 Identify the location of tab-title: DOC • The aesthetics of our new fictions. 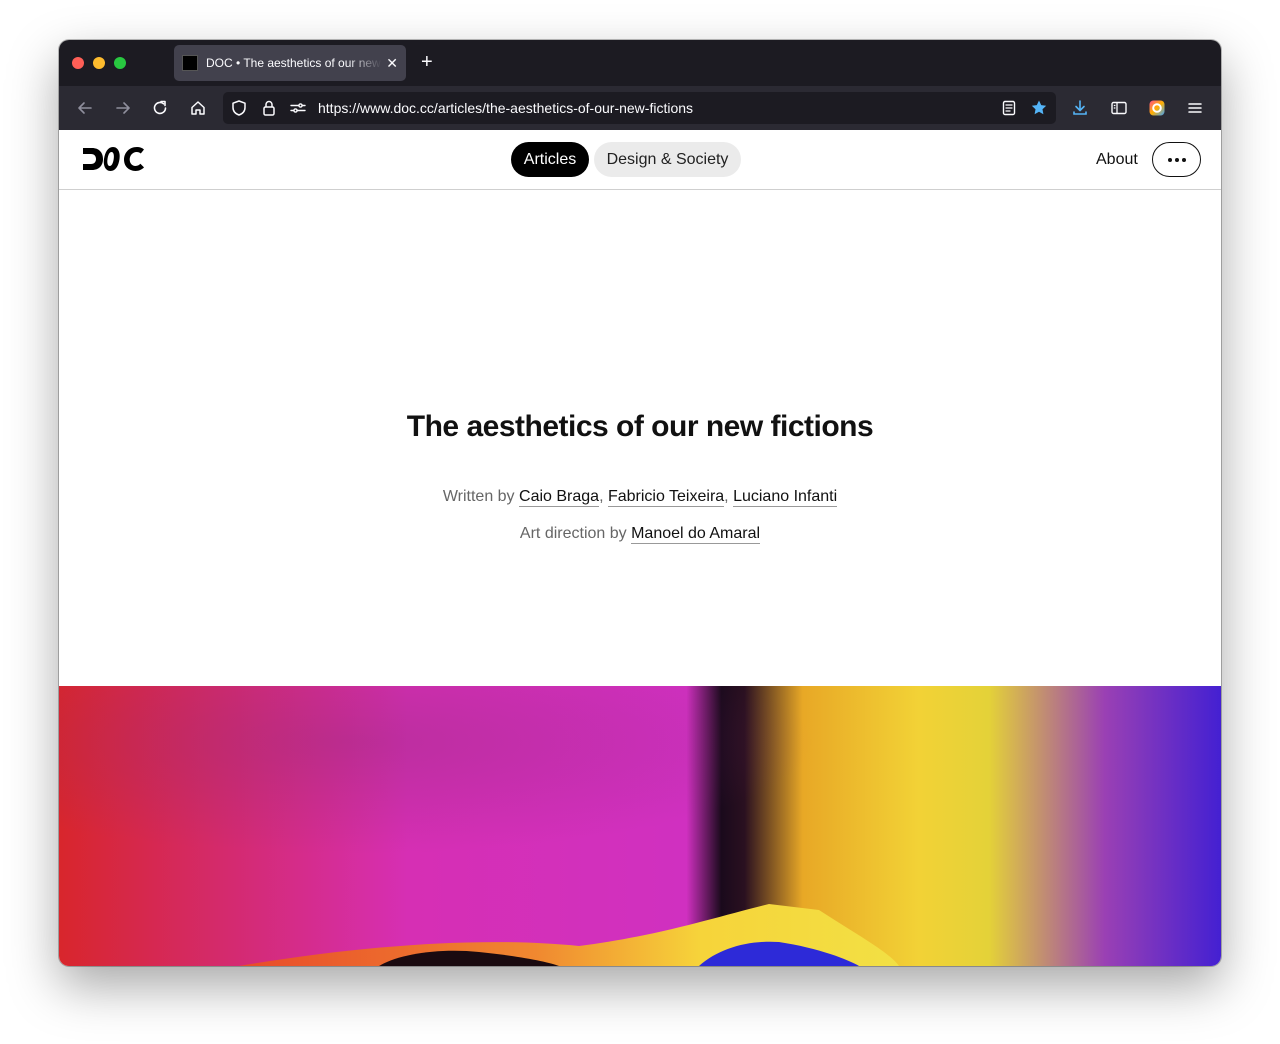
(294, 63).